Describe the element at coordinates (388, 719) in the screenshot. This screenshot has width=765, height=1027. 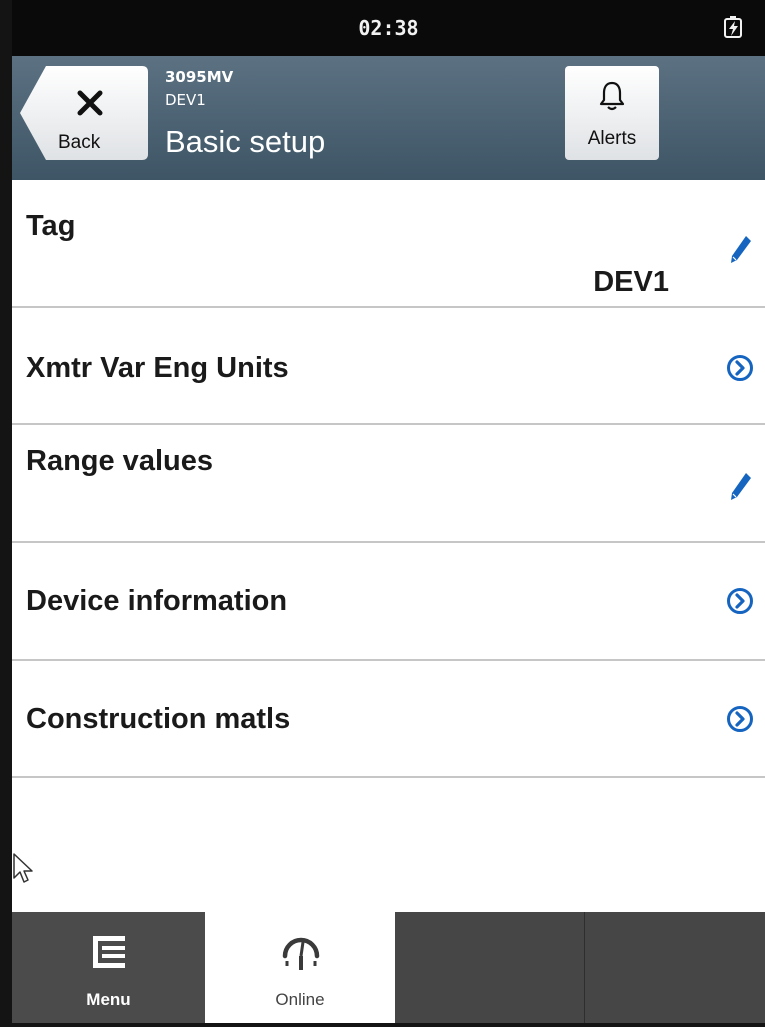
I see `list-item-construction-matls: Construction matls` at that location.